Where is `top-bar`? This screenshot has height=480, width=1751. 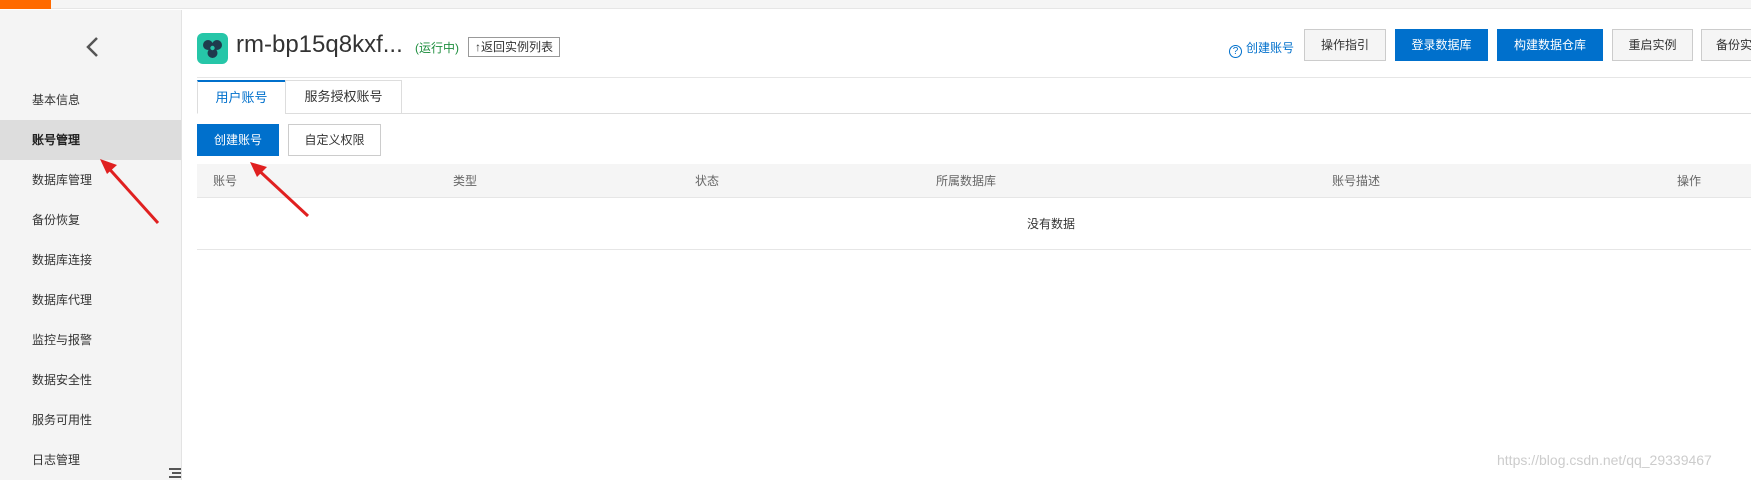 top-bar is located at coordinates (875, 4).